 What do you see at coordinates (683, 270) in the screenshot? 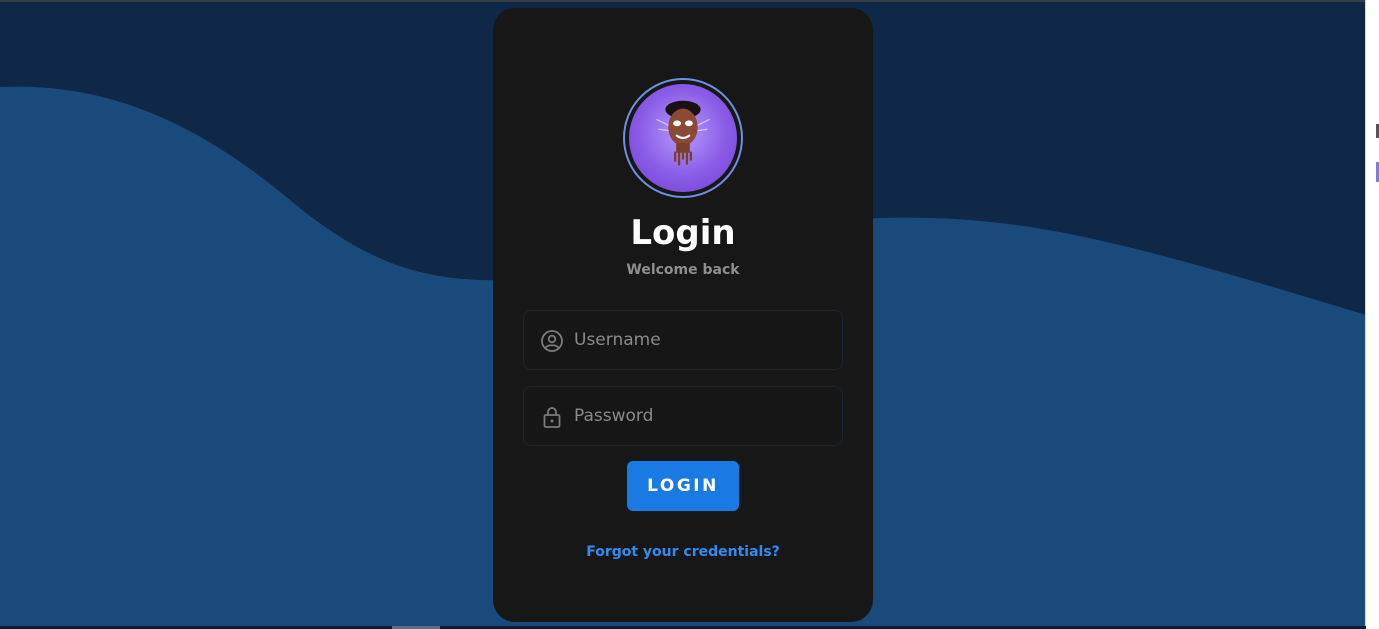
I see `page-subtitle: Welcome back` at bounding box center [683, 270].